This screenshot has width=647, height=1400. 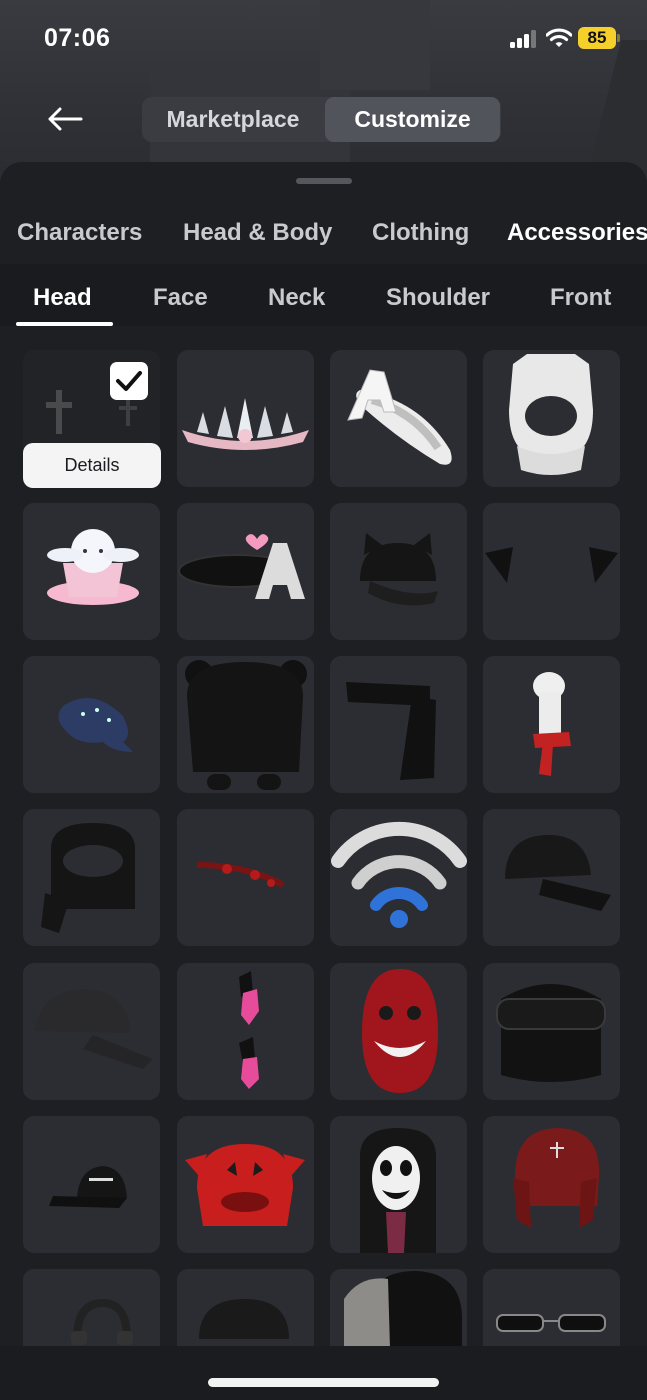 What do you see at coordinates (245, 424) in the screenshot?
I see `spiked-tiara-icon` at bounding box center [245, 424].